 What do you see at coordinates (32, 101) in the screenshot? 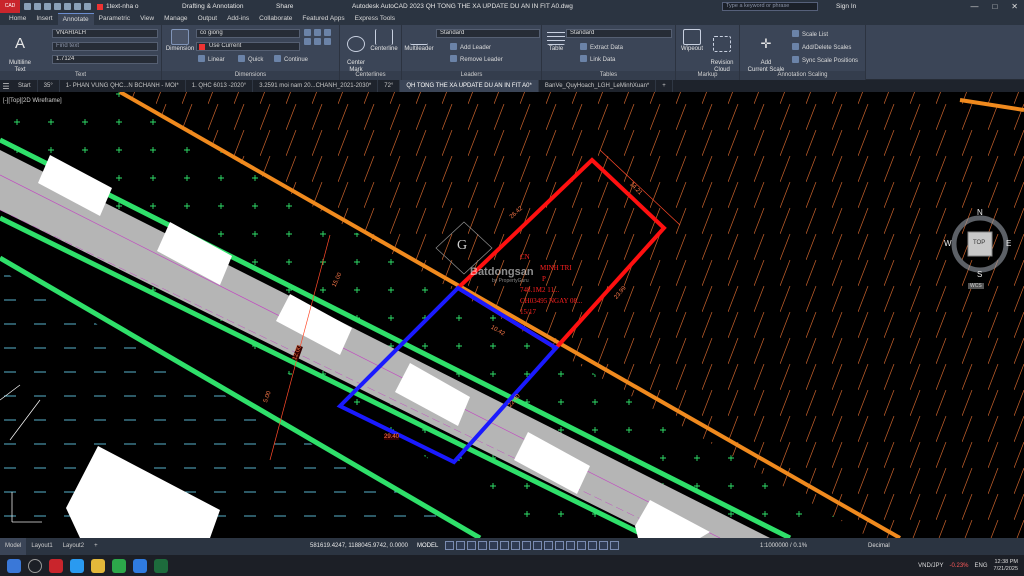
I see `viewport-label: [-][Top][2D Wireframe]` at bounding box center [32, 101].